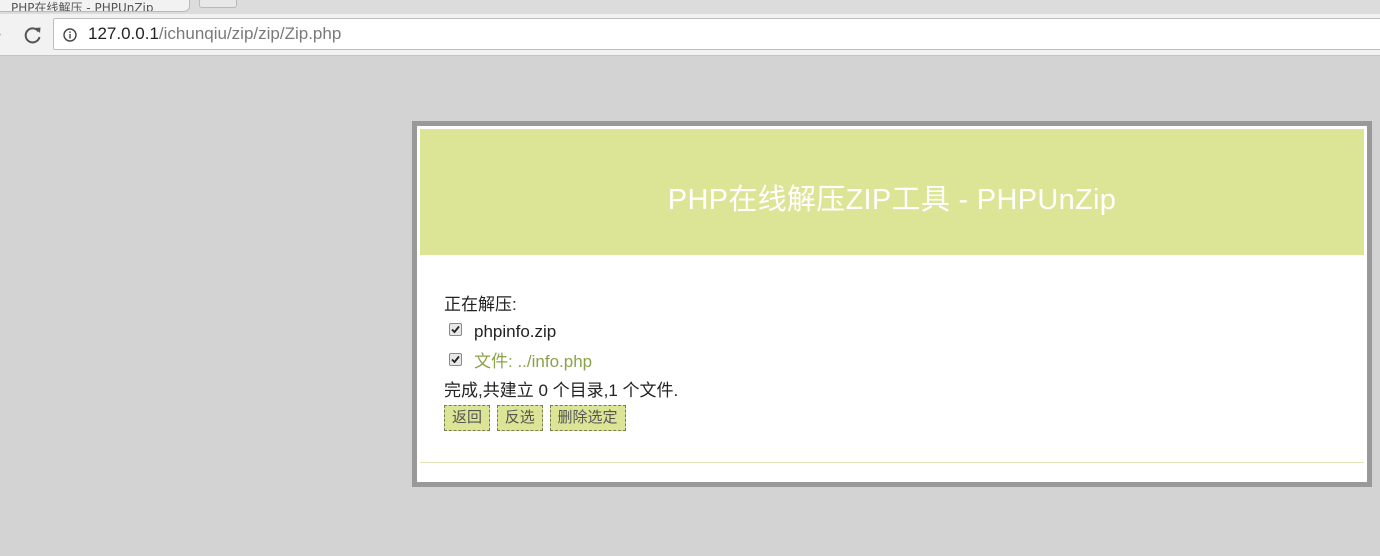 This screenshot has height=556, width=1380. Describe the element at coordinates (533, 361) in the screenshot. I see `extracted-file-link: 文件: ../info.php` at that location.